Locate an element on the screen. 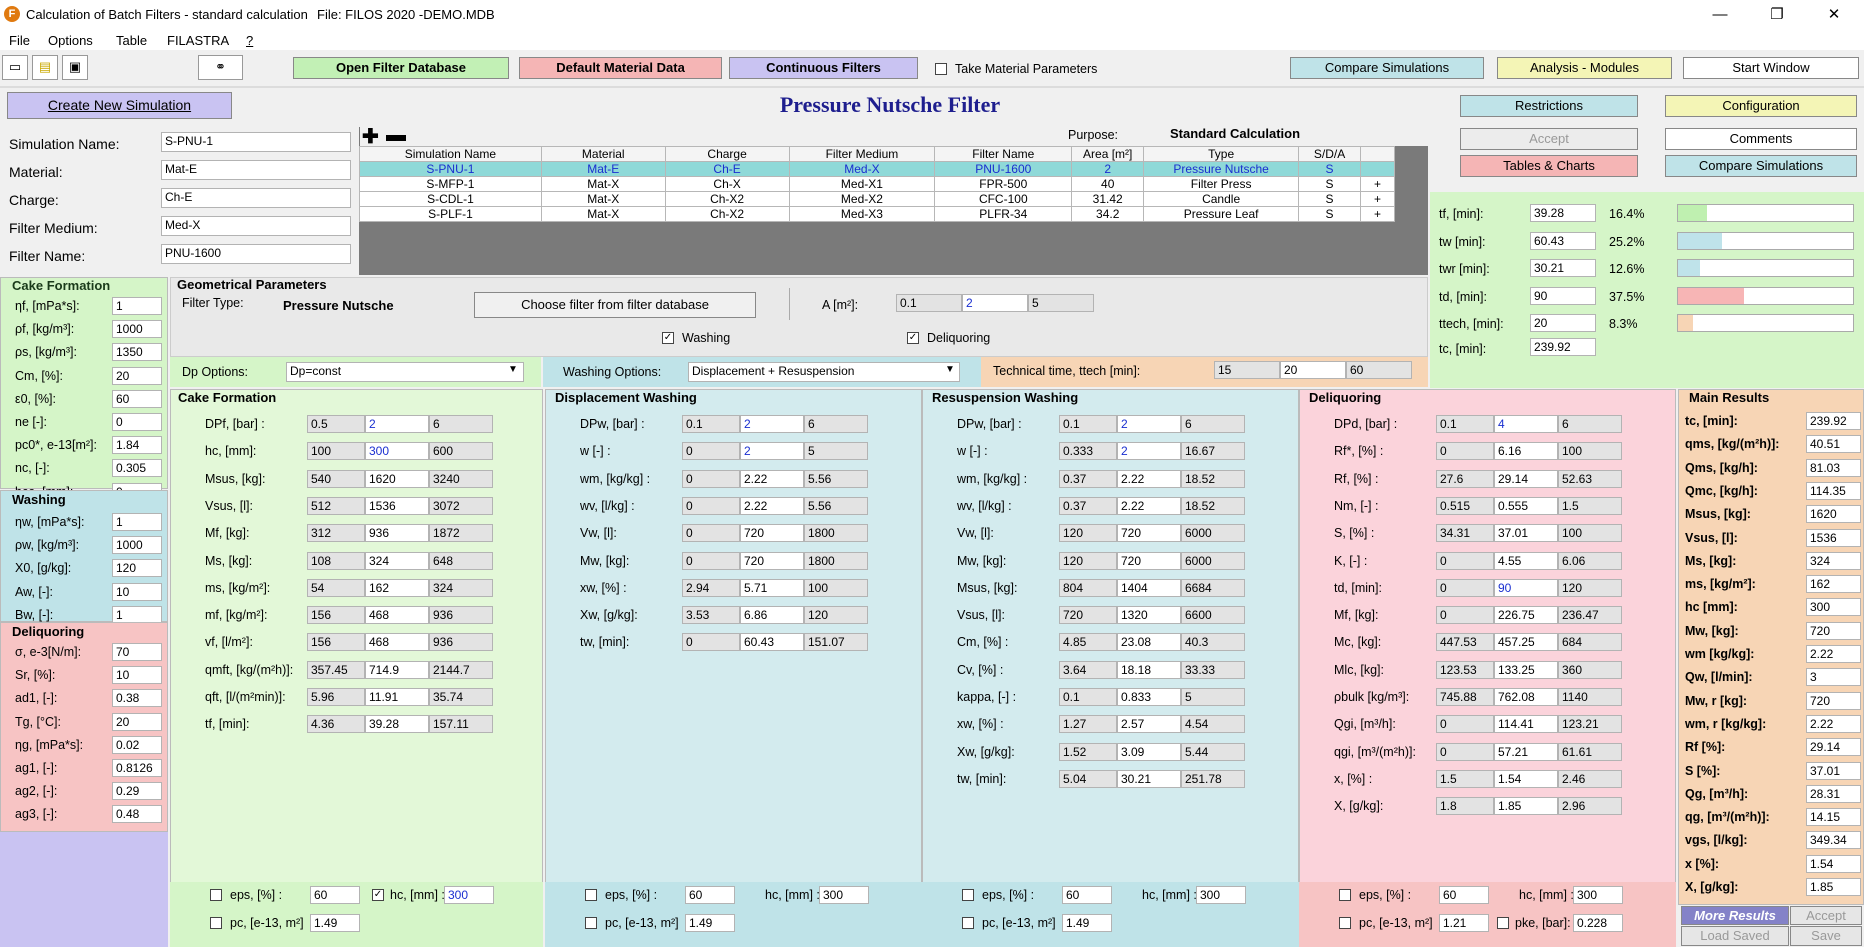 The width and height of the screenshot is (1864, 947). result-value: 300 is located at coordinates (1833, 607).